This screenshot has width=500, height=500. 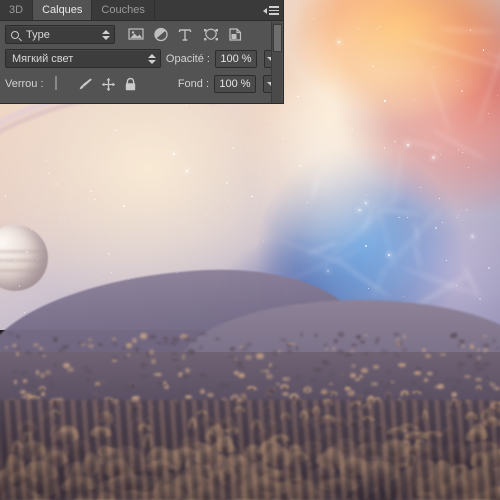 I want to click on search-icon, so click(x=15, y=34).